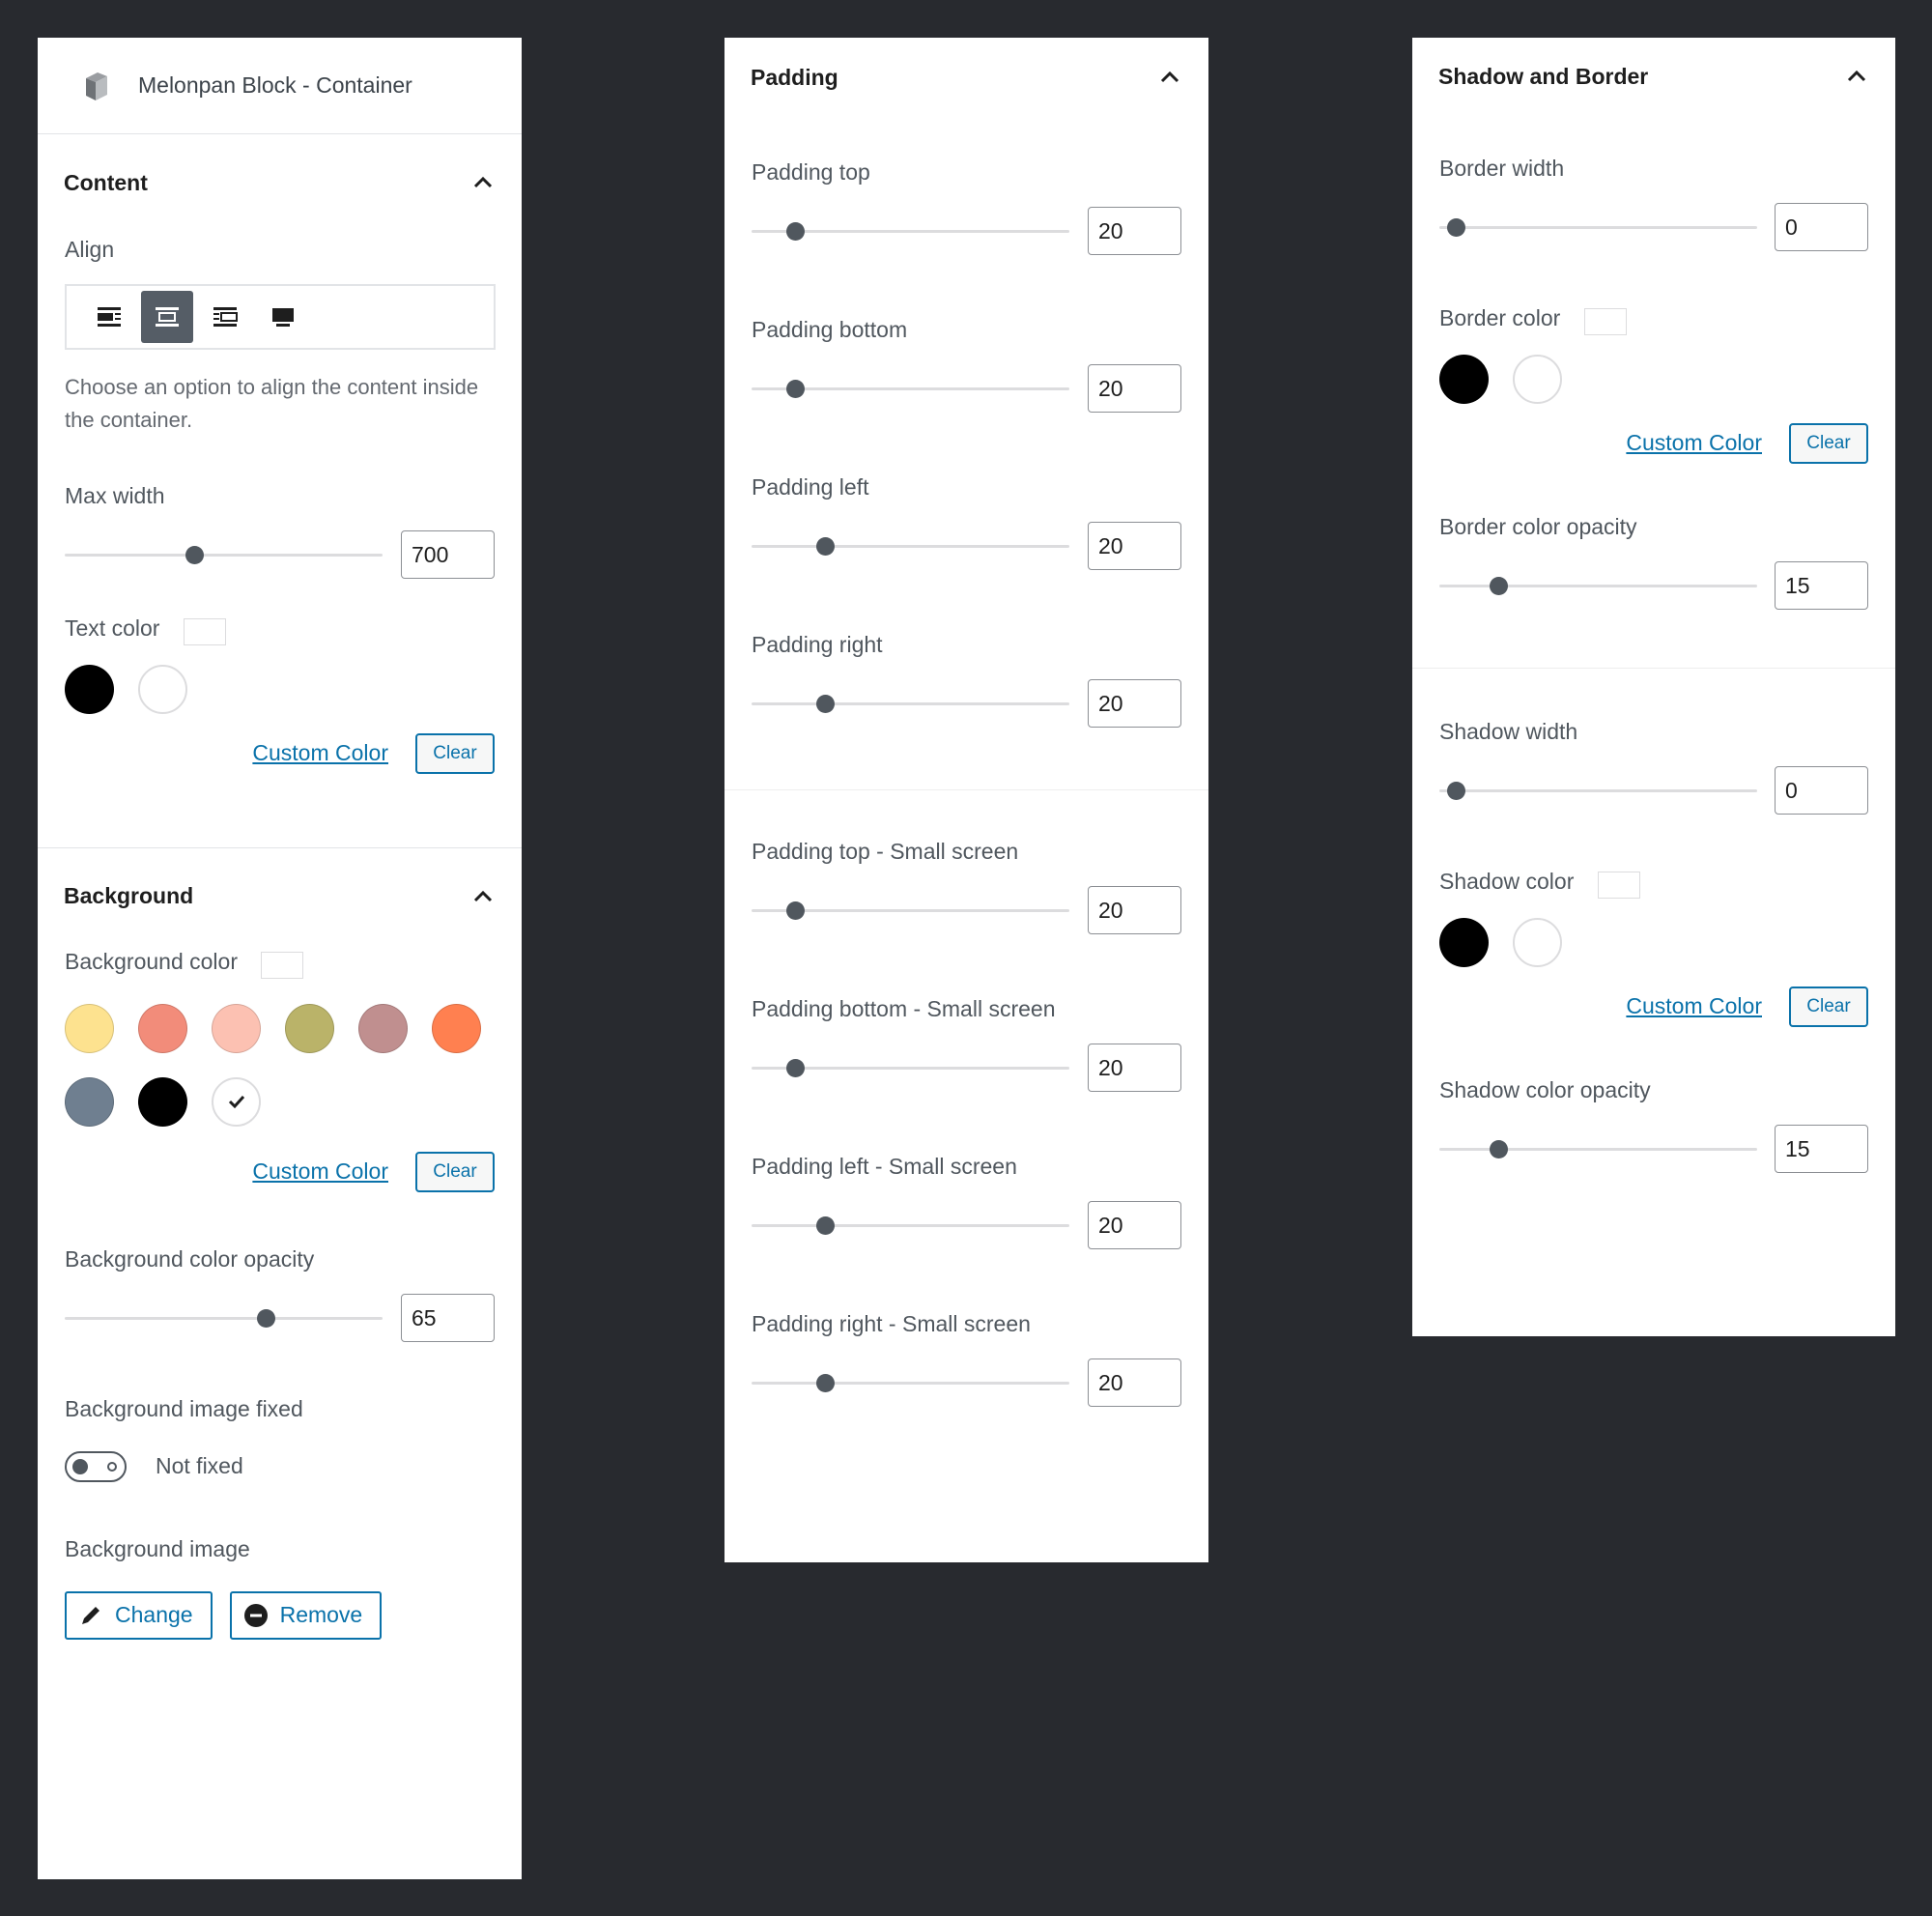 The height and width of the screenshot is (1916, 1932). I want to click on padding-field: Padding top 20, so click(966, 207).